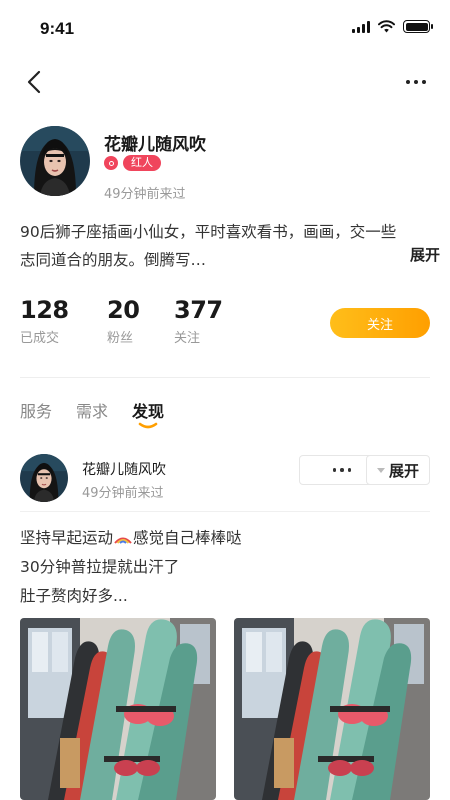  Describe the element at coordinates (225, 82) in the screenshot. I see `nav-bar` at that location.